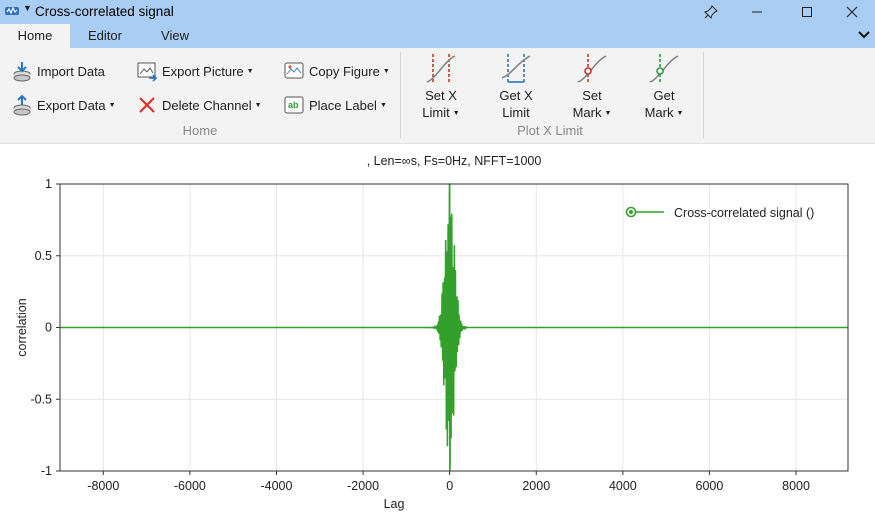 The image size is (875, 522). What do you see at coordinates (71, 71) in the screenshot?
I see `import-data-label: Import Data` at bounding box center [71, 71].